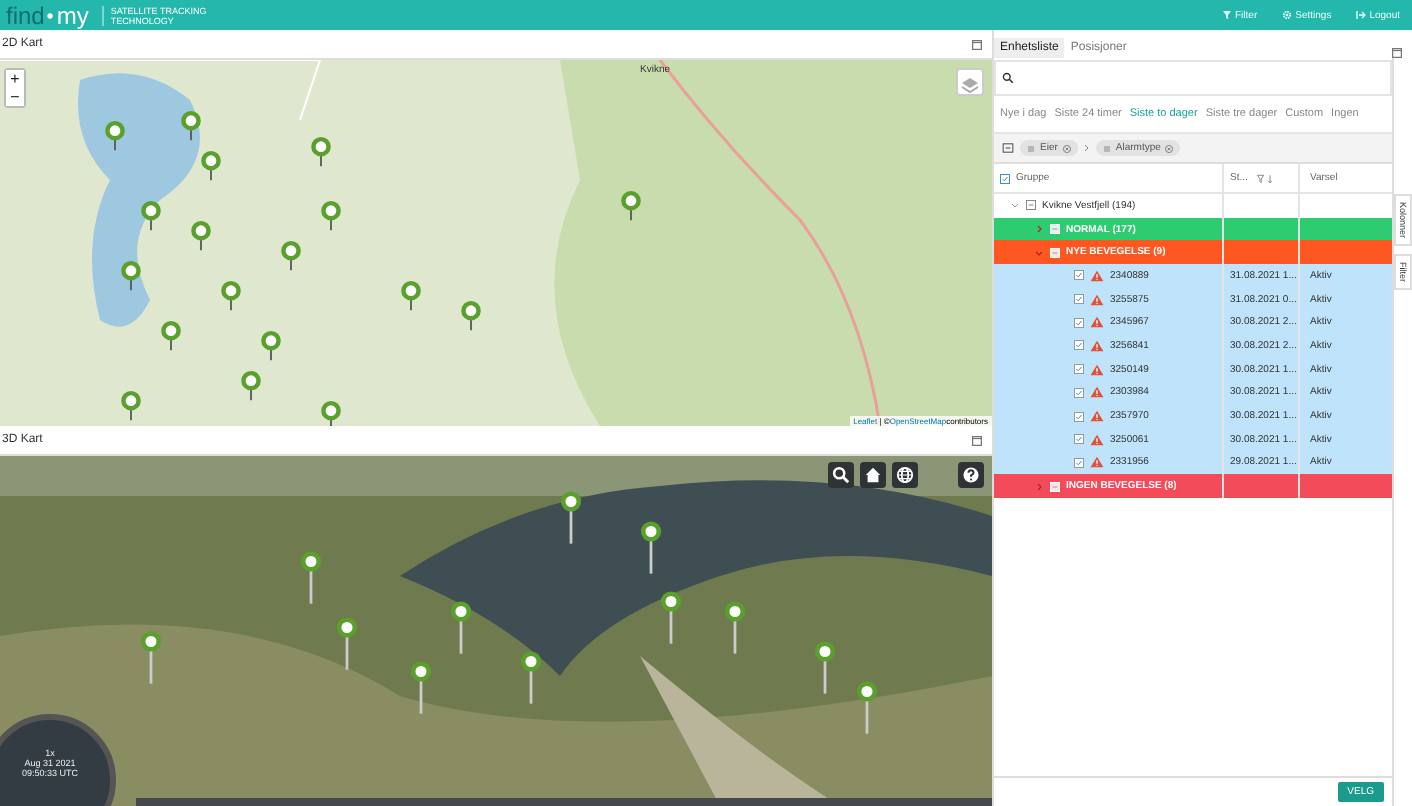  I want to click on logo-dot-icon, so click(50, 15).